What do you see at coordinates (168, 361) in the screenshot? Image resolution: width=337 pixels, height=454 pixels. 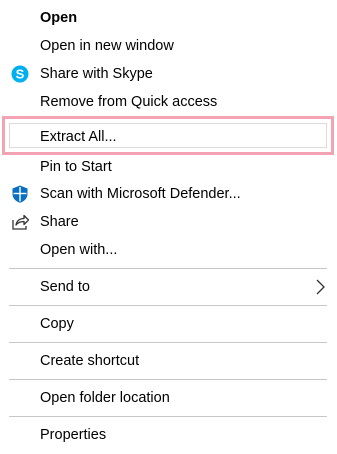 I see `menu-item-create-shortcut: Create shortcut` at bounding box center [168, 361].